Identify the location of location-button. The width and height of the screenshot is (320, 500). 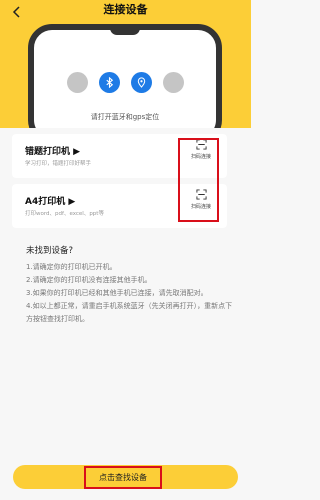
(141, 82).